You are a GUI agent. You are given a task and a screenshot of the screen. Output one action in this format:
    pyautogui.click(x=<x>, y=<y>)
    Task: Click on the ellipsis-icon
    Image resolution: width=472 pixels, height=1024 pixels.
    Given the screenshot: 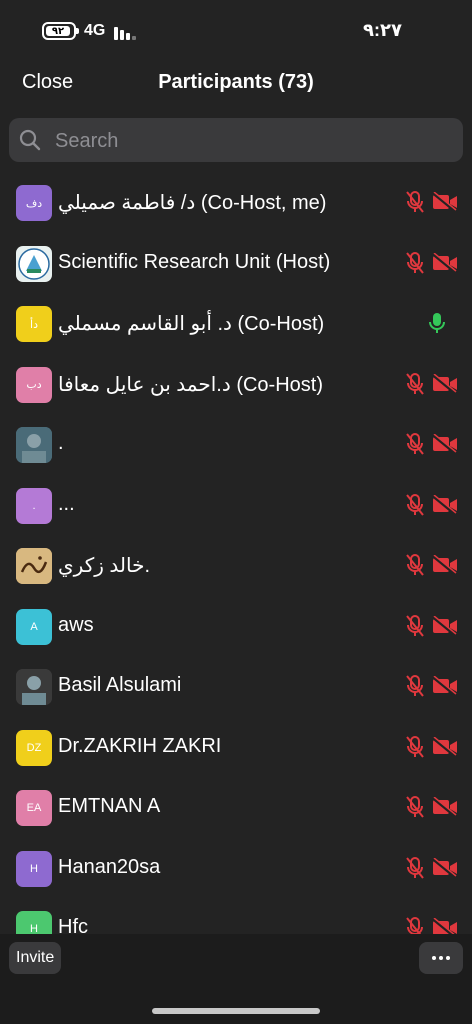 What is the action you would take?
    pyautogui.click(x=434, y=958)
    